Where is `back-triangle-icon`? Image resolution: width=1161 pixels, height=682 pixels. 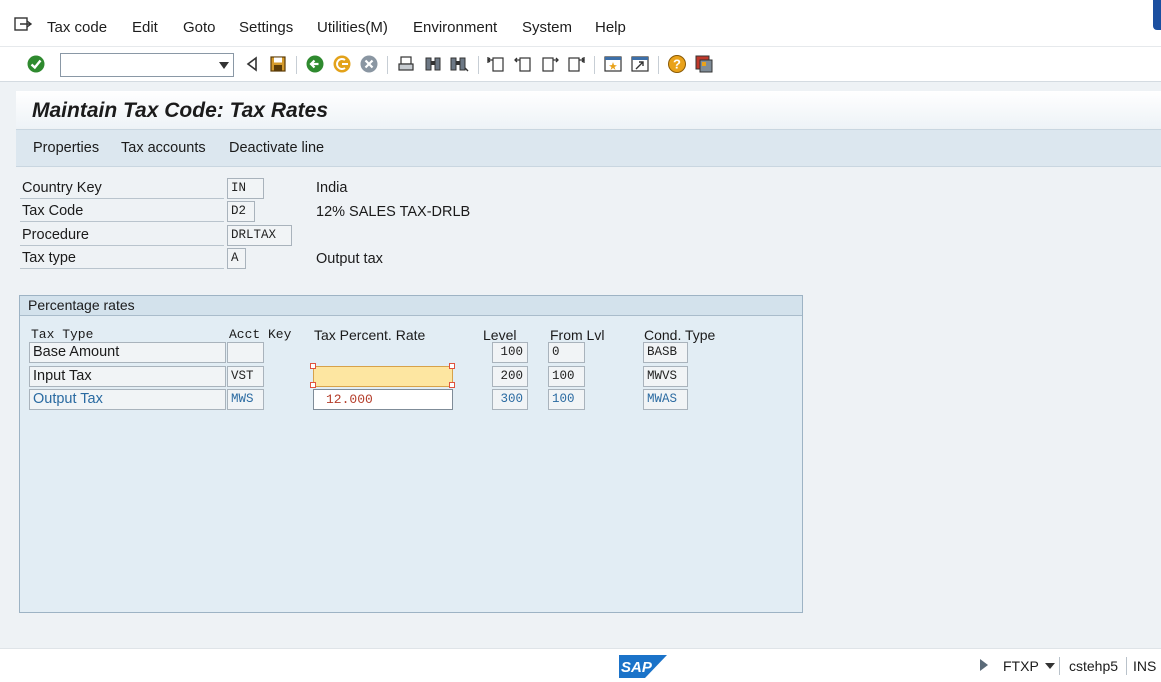 back-triangle-icon is located at coordinates (252, 64).